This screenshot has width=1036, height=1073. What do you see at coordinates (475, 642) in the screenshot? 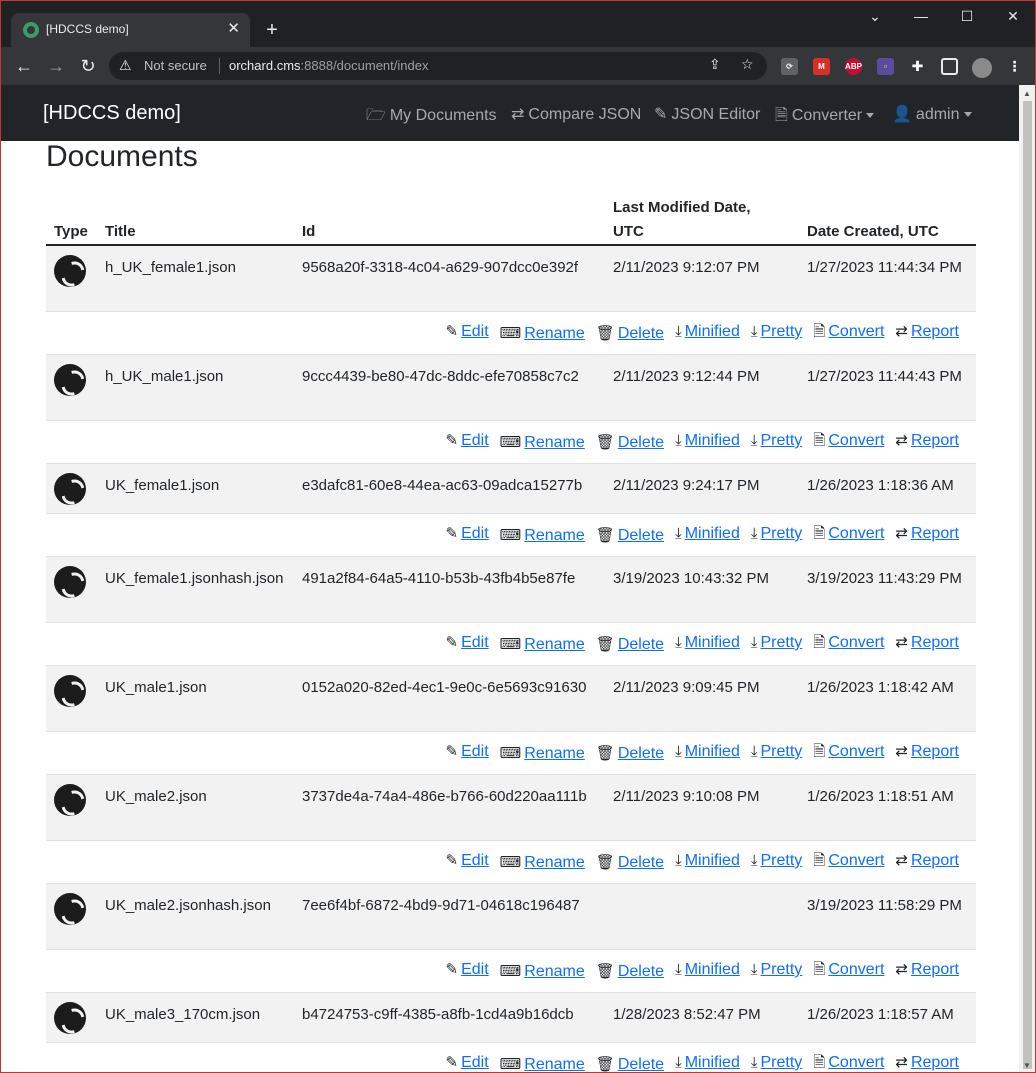
I see `edit-link-label: Edit` at bounding box center [475, 642].